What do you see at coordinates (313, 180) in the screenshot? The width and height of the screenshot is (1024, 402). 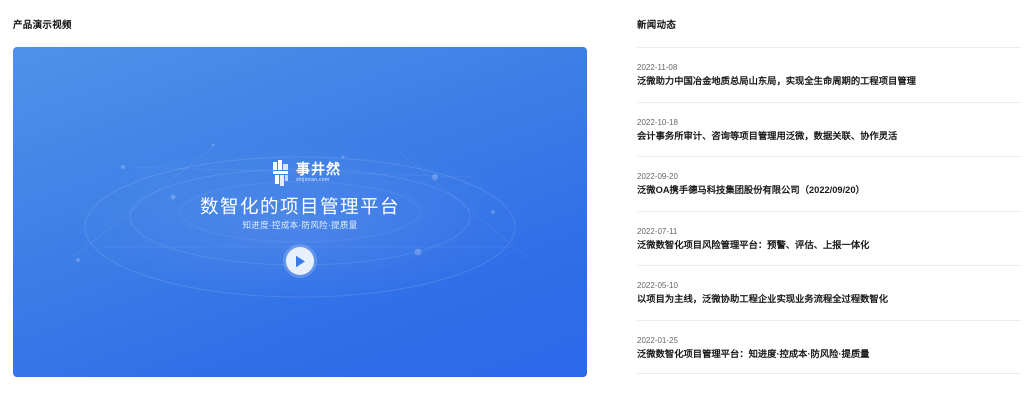 I see `brand-domain: shijinran.com` at bounding box center [313, 180].